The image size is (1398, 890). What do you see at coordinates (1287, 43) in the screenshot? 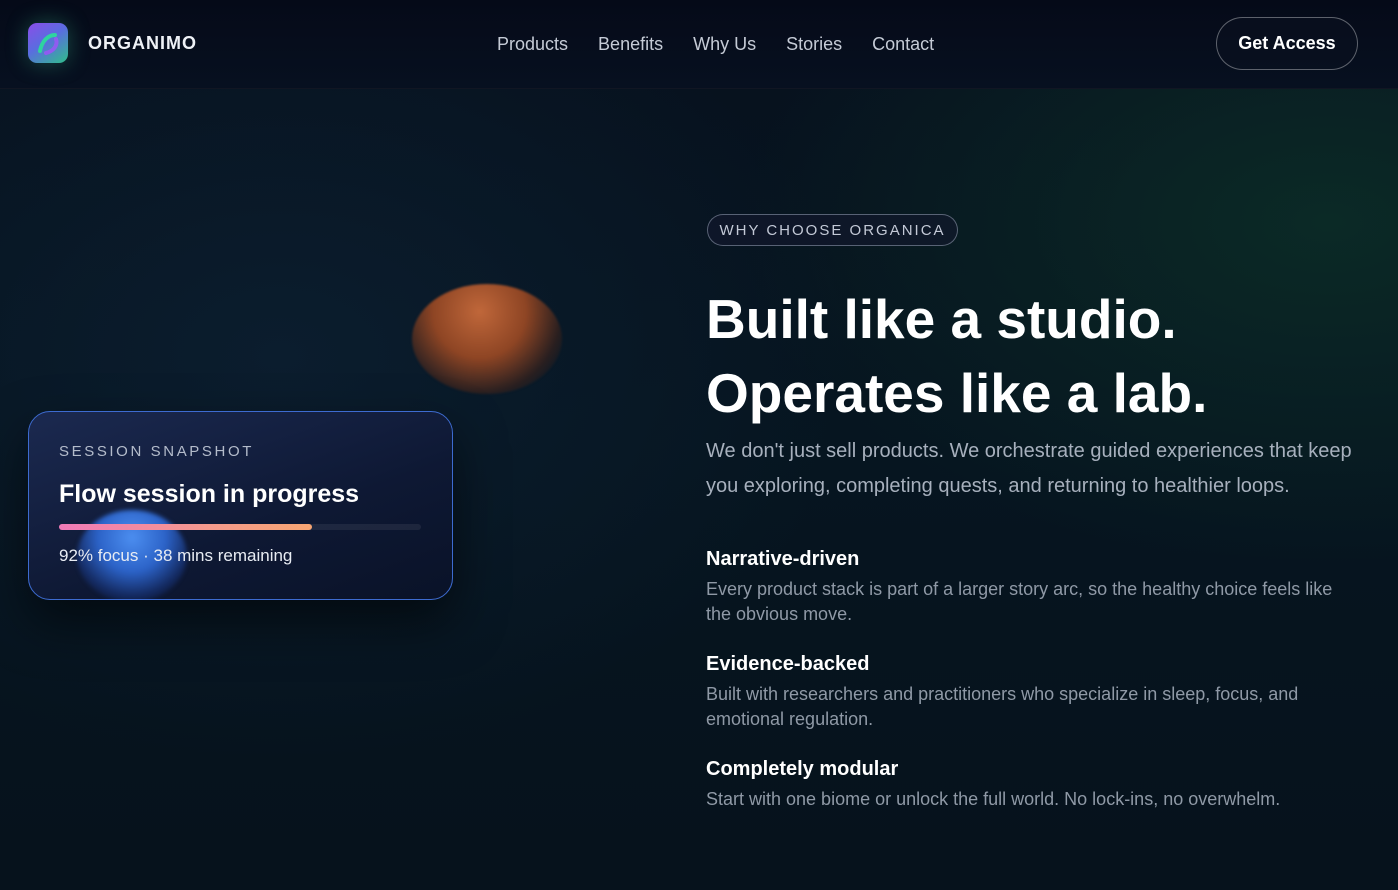
I see `get-access-button: Get Access` at bounding box center [1287, 43].